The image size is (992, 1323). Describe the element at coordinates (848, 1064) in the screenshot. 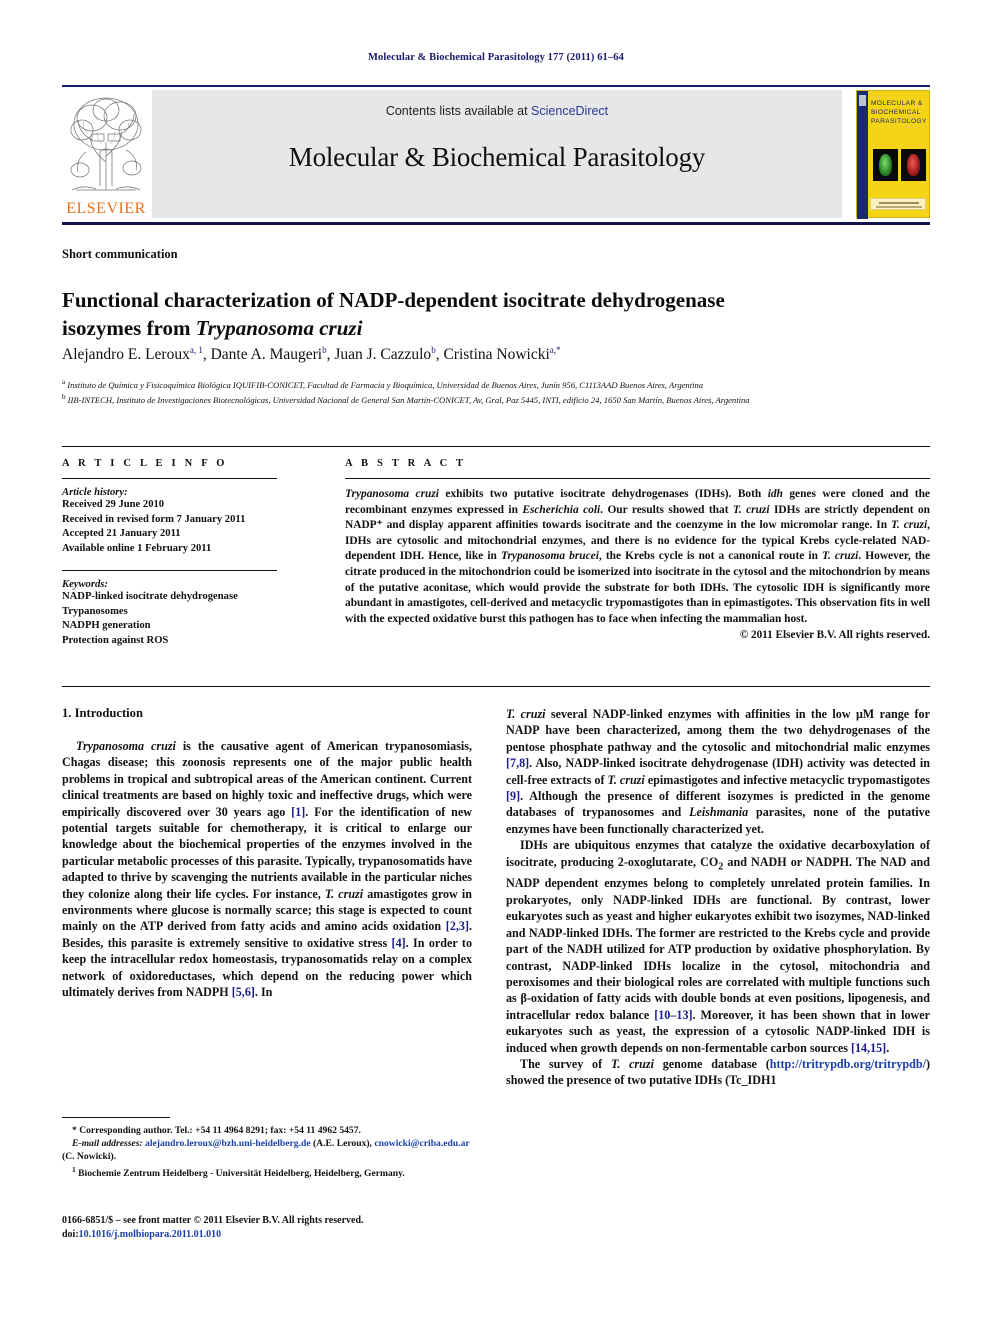

I see `external-url-link: http://tritrypdb.org/tritrypdb/` at that location.